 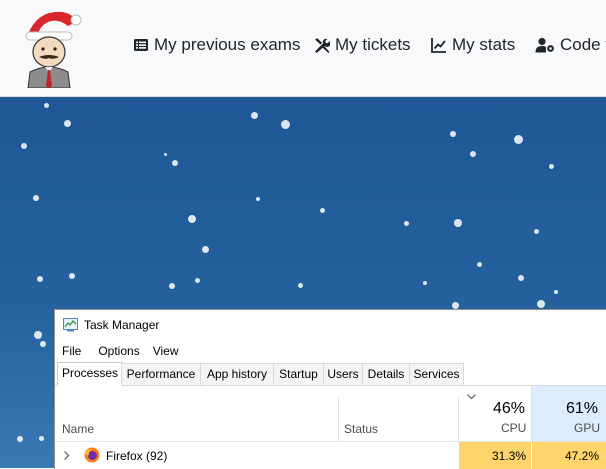 What do you see at coordinates (330, 414) in the screenshot?
I see `column-header-row: Name Status 46% CPU 61% GPU` at bounding box center [330, 414].